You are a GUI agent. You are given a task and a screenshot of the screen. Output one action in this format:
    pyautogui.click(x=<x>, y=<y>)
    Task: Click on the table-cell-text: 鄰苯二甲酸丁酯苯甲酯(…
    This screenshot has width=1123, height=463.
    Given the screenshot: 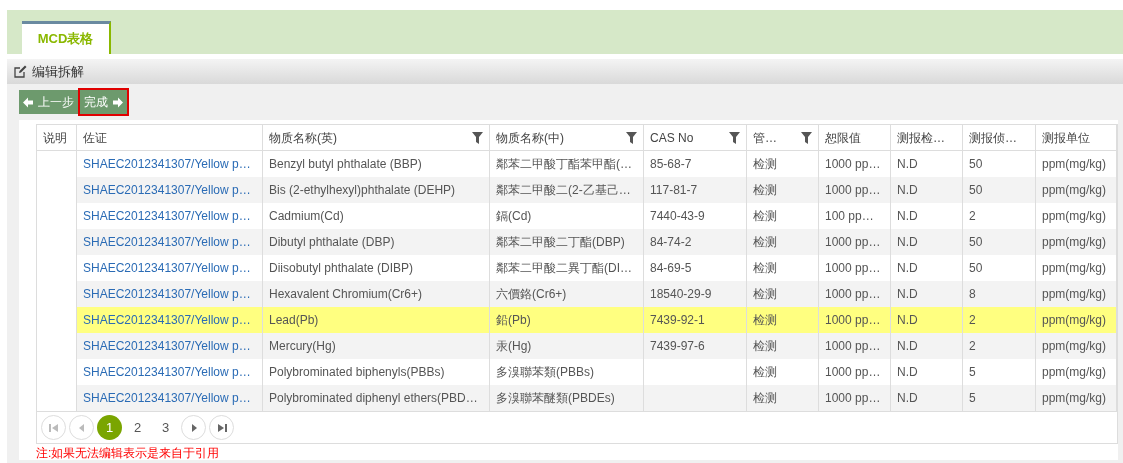 What is the action you would take?
    pyautogui.click(x=564, y=164)
    